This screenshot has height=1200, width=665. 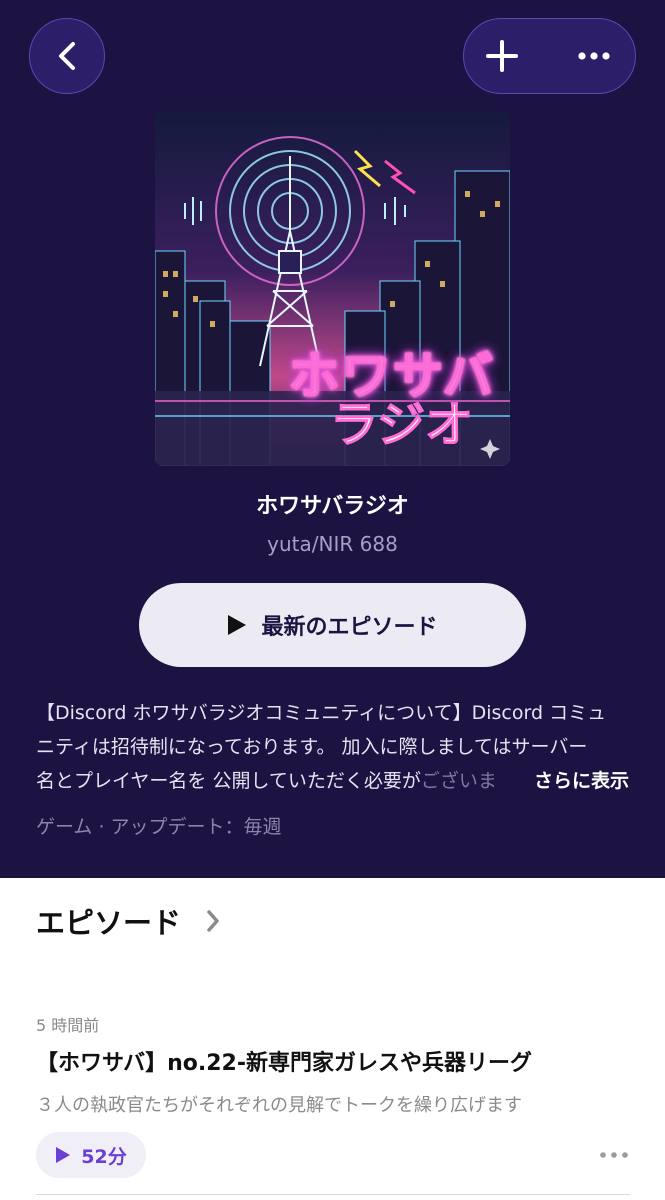 What do you see at coordinates (312, 747) in the screenshot?
I see `description-line: ニティは招待制になっております。 加入に際しましてはサーバー` at bounding box center [312, 747].